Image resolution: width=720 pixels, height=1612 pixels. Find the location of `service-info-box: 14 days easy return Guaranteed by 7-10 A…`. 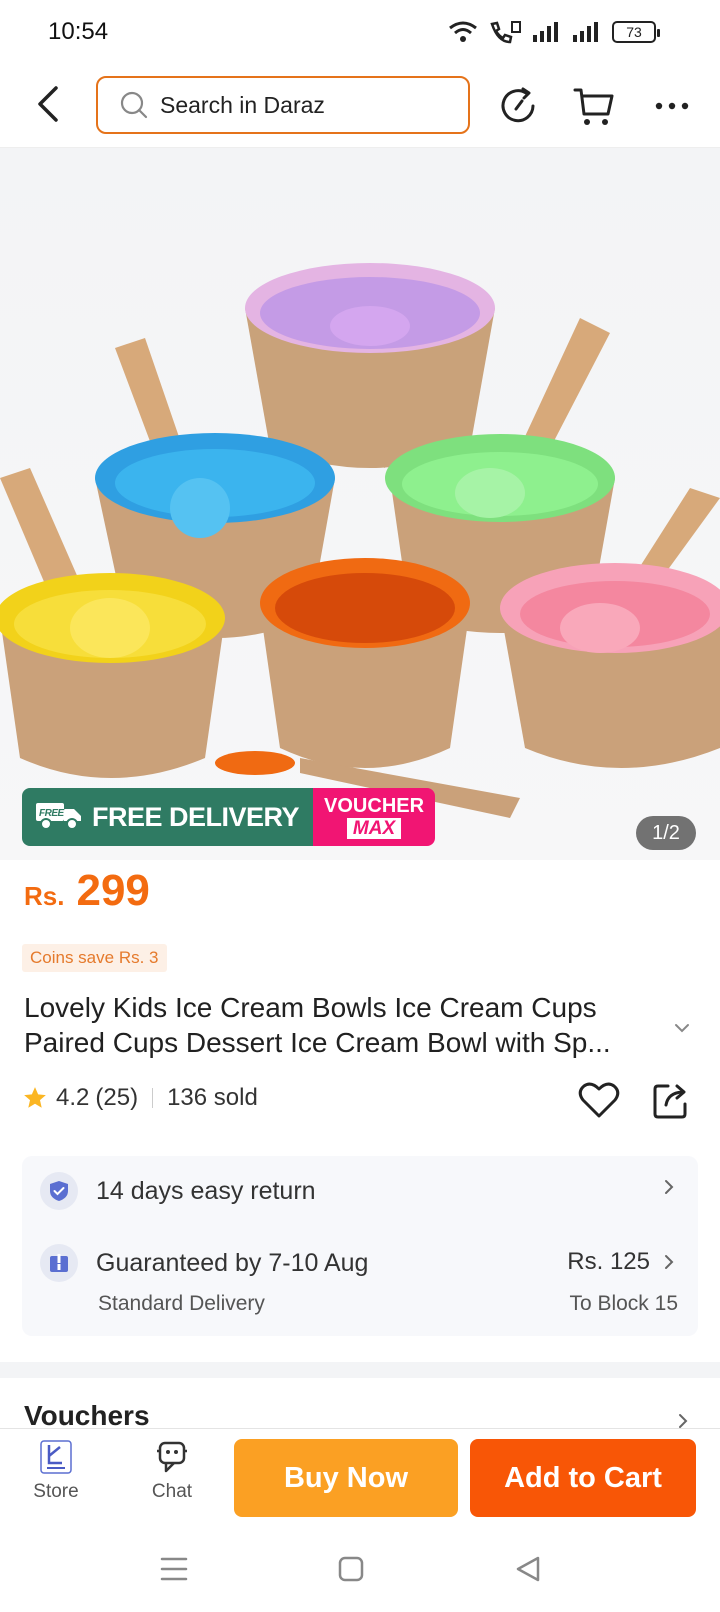

service-info-box: 14 days easy return Guaranteed by 7-10 A… is located at coordinates (360, 1246).